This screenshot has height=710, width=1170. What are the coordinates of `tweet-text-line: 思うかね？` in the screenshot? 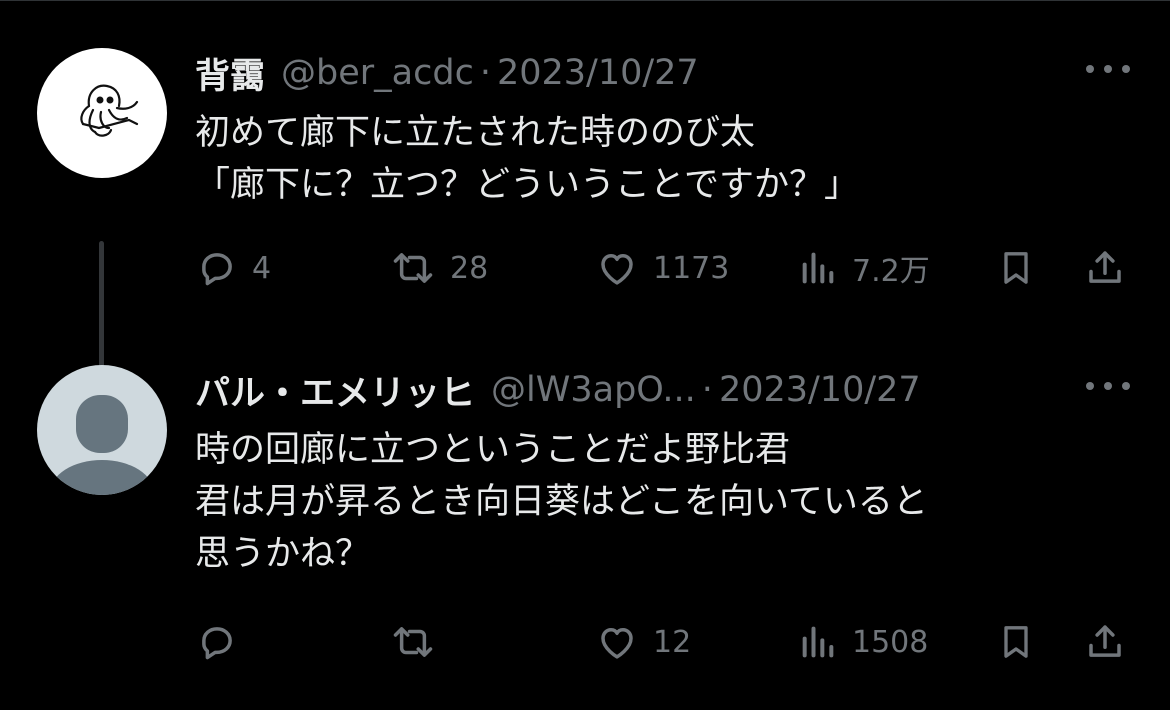 It's located at (283, 554).